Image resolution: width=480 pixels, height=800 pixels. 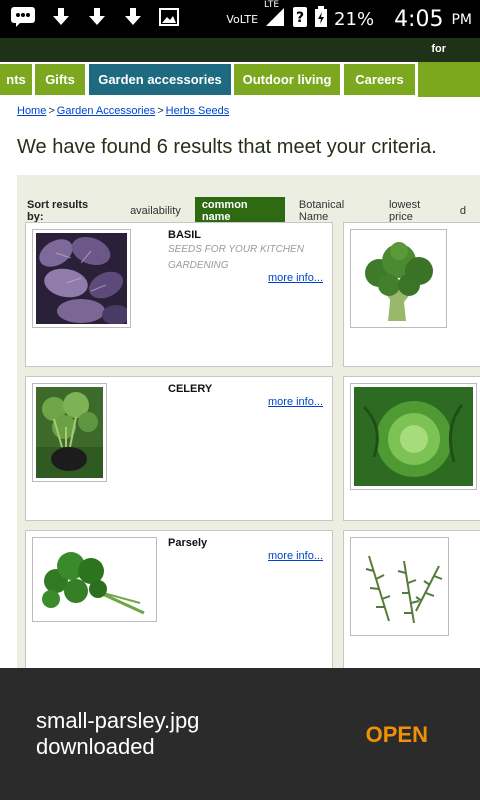 I want to click on nav-tab-gifts: Gifts, so click(x=60, y=79).